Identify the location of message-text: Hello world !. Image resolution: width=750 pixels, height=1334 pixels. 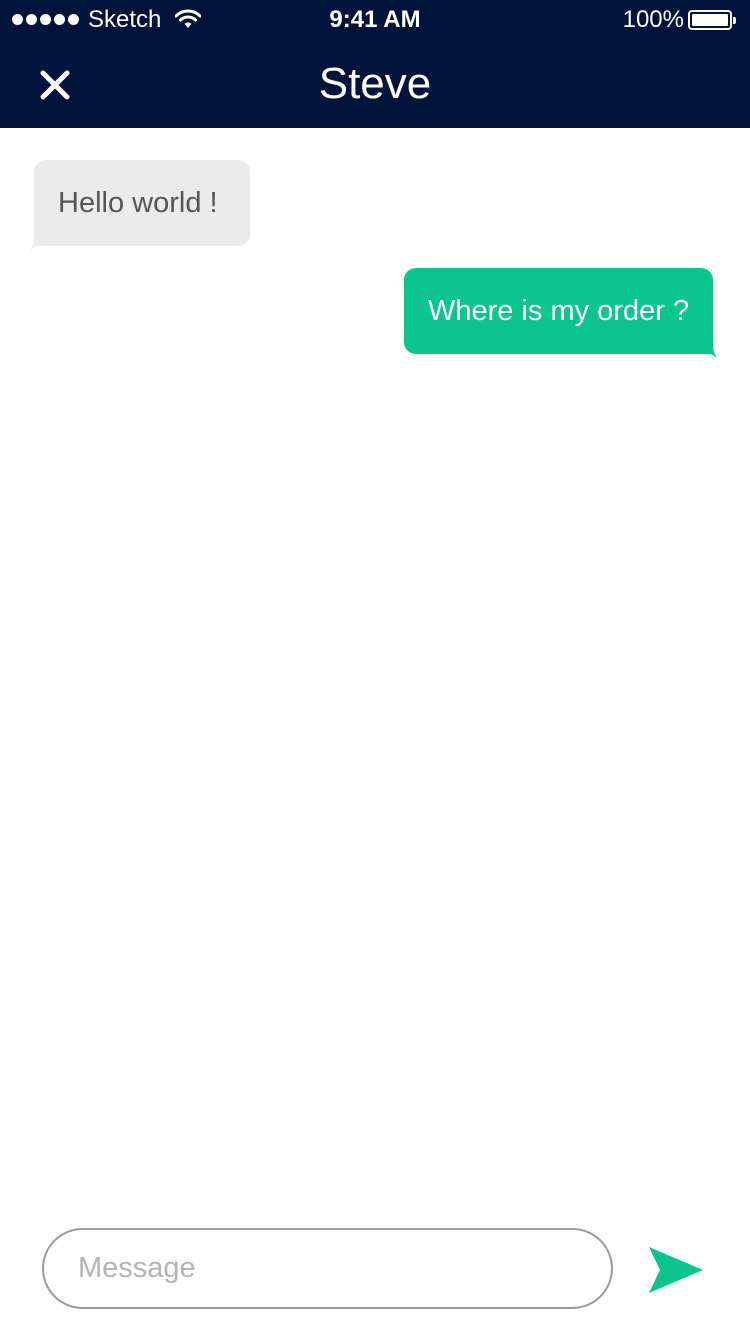
(138, 203).